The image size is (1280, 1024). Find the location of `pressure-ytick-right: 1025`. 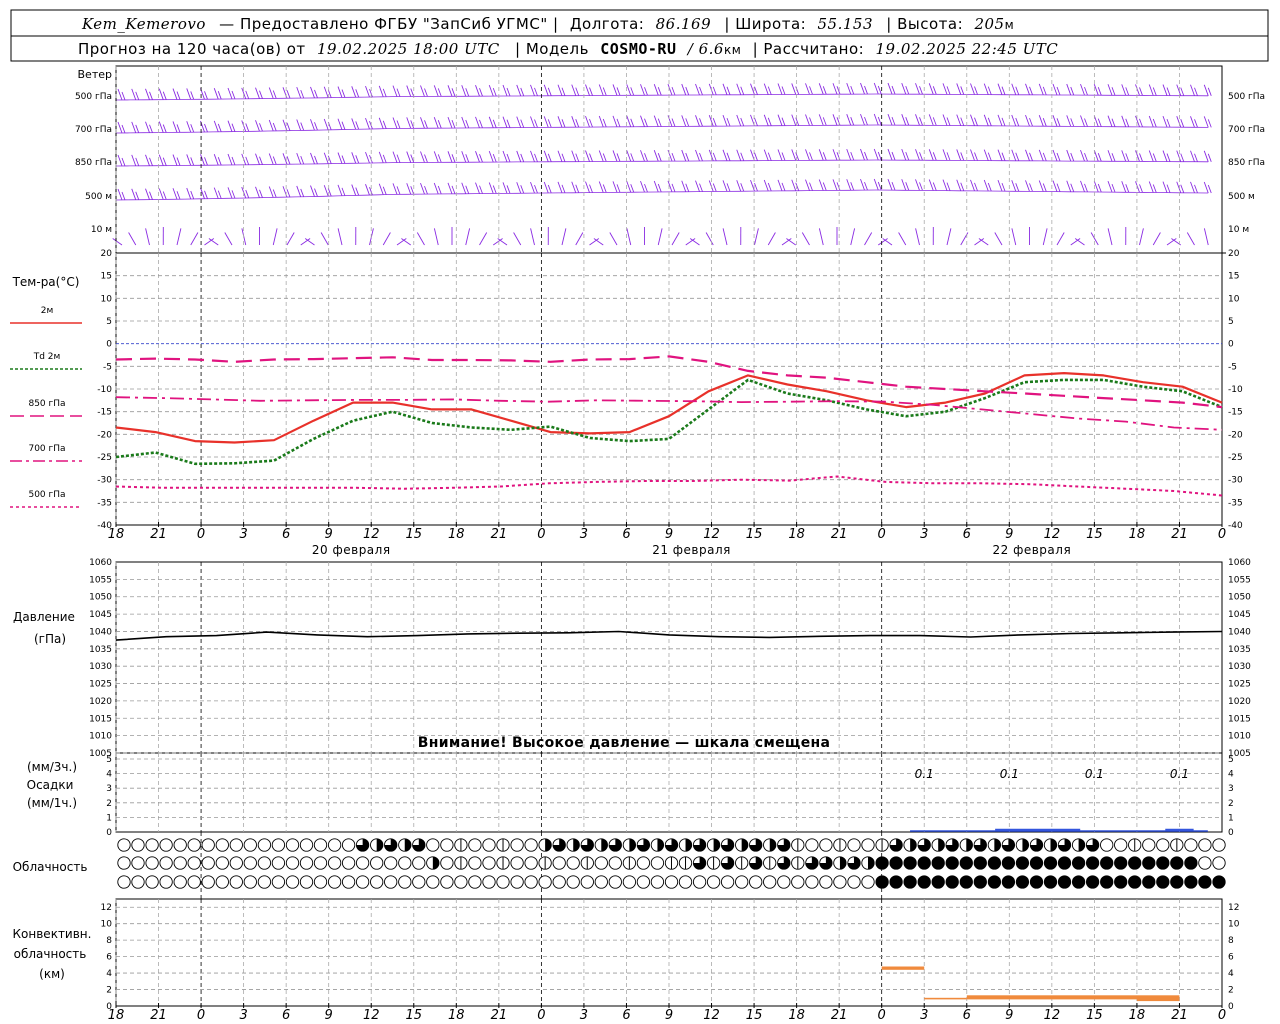

pressure-ytick-right: 1025 is located at coordinates (1239, 685).